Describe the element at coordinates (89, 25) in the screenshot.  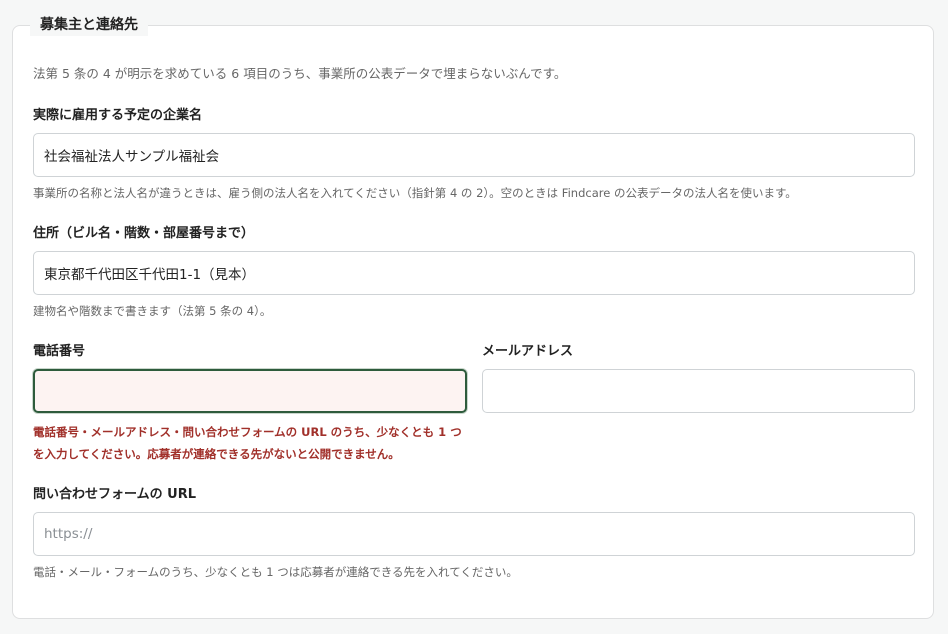
I see `section-legend: 募集主と連絡先` at that location.